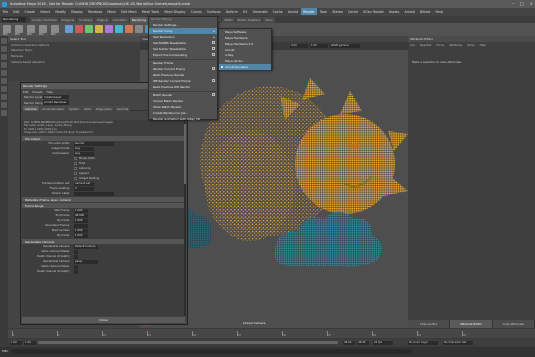 This screenshot has height=357, width=535. Describe the element at coordinates (471, 324) in the screenshot. I see `panel-tab: Attribute Editor` at that location.